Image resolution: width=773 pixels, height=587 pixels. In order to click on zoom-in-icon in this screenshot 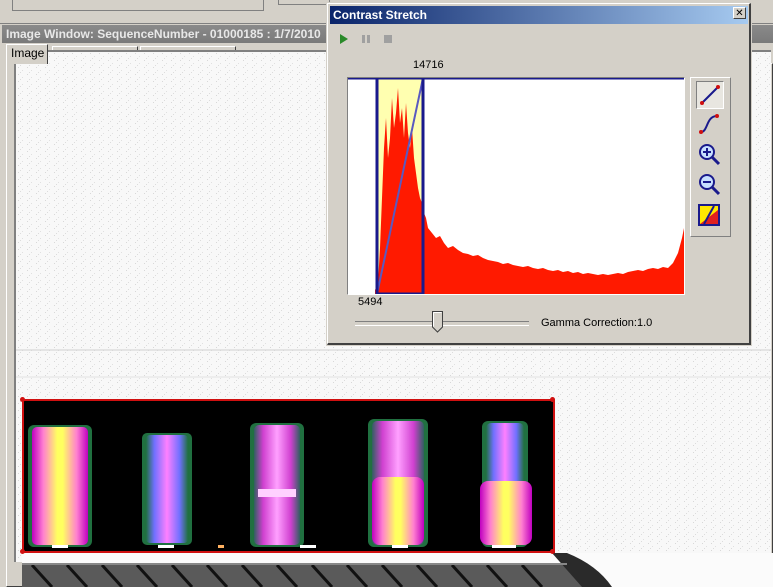, I will do `click(710, 155)`.